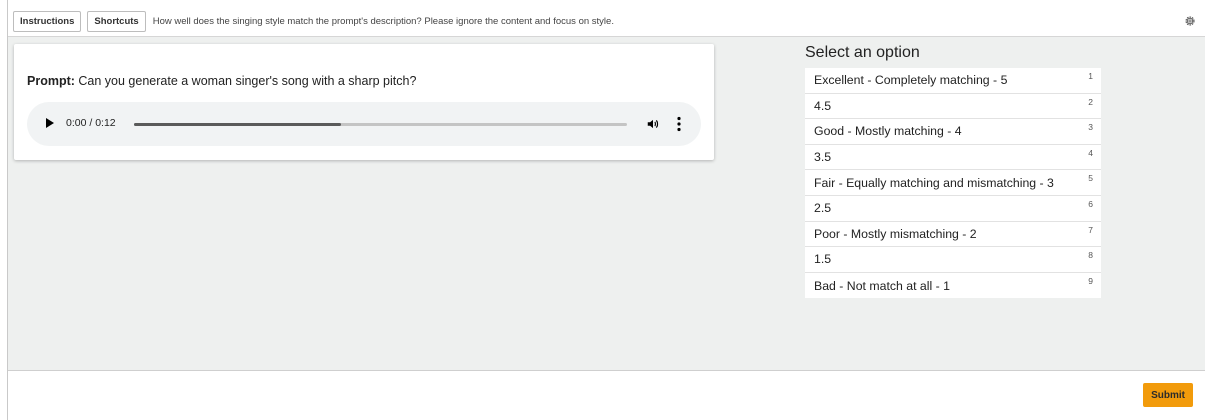 This screenshot has height=420, width=1205. What do you see at coordinates (862, 52) in the screenshot?
I see `select-title: Select an option` at bounding box center [862, 52].